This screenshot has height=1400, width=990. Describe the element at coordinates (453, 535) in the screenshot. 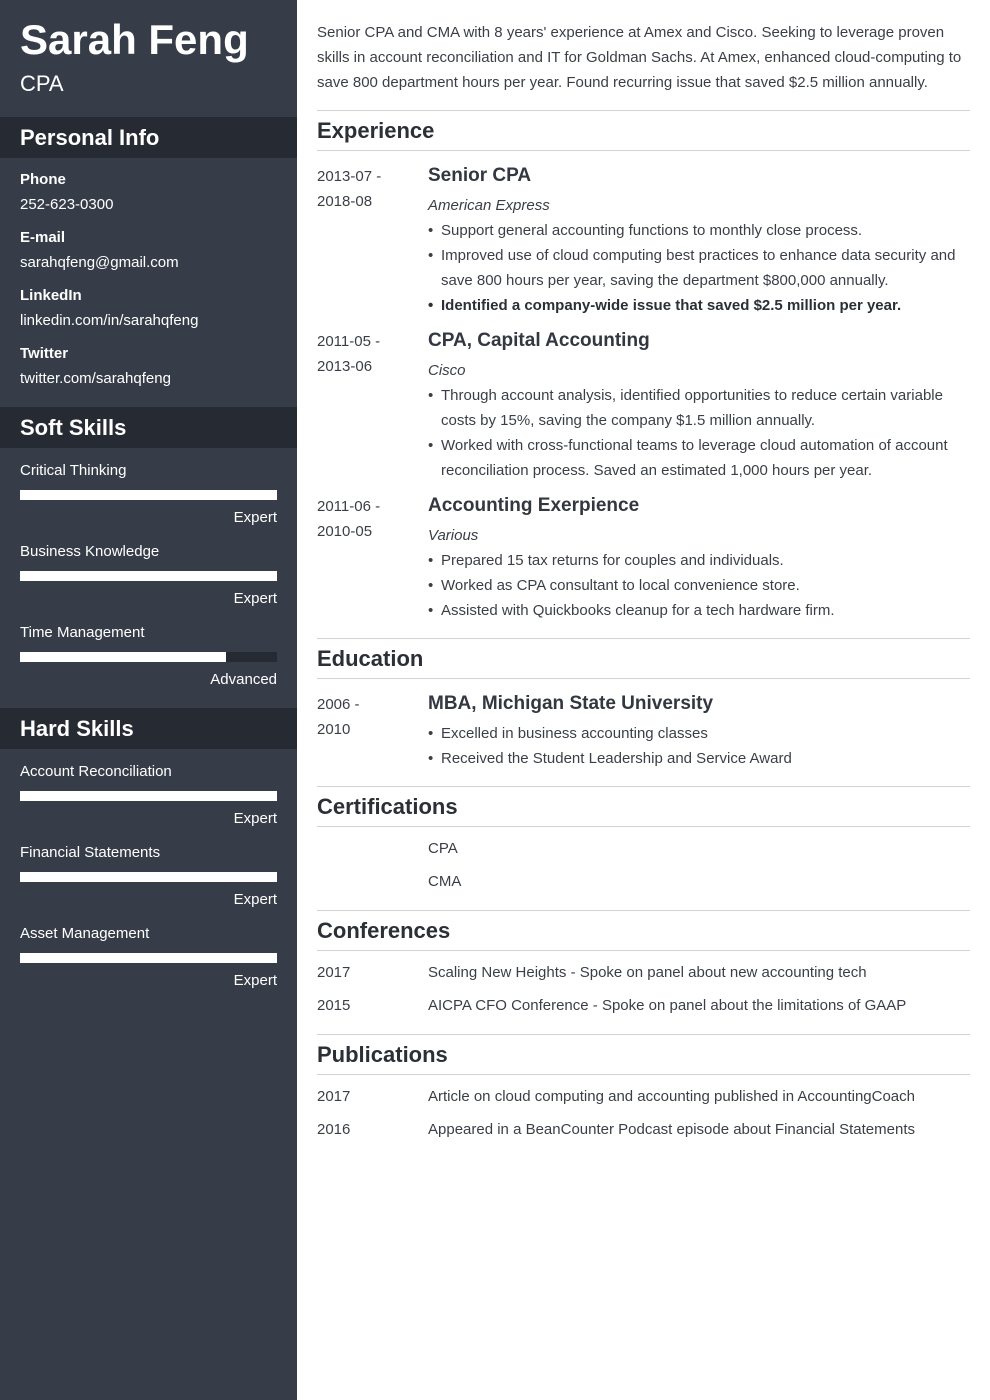

I see `job-company: Various` at that location.